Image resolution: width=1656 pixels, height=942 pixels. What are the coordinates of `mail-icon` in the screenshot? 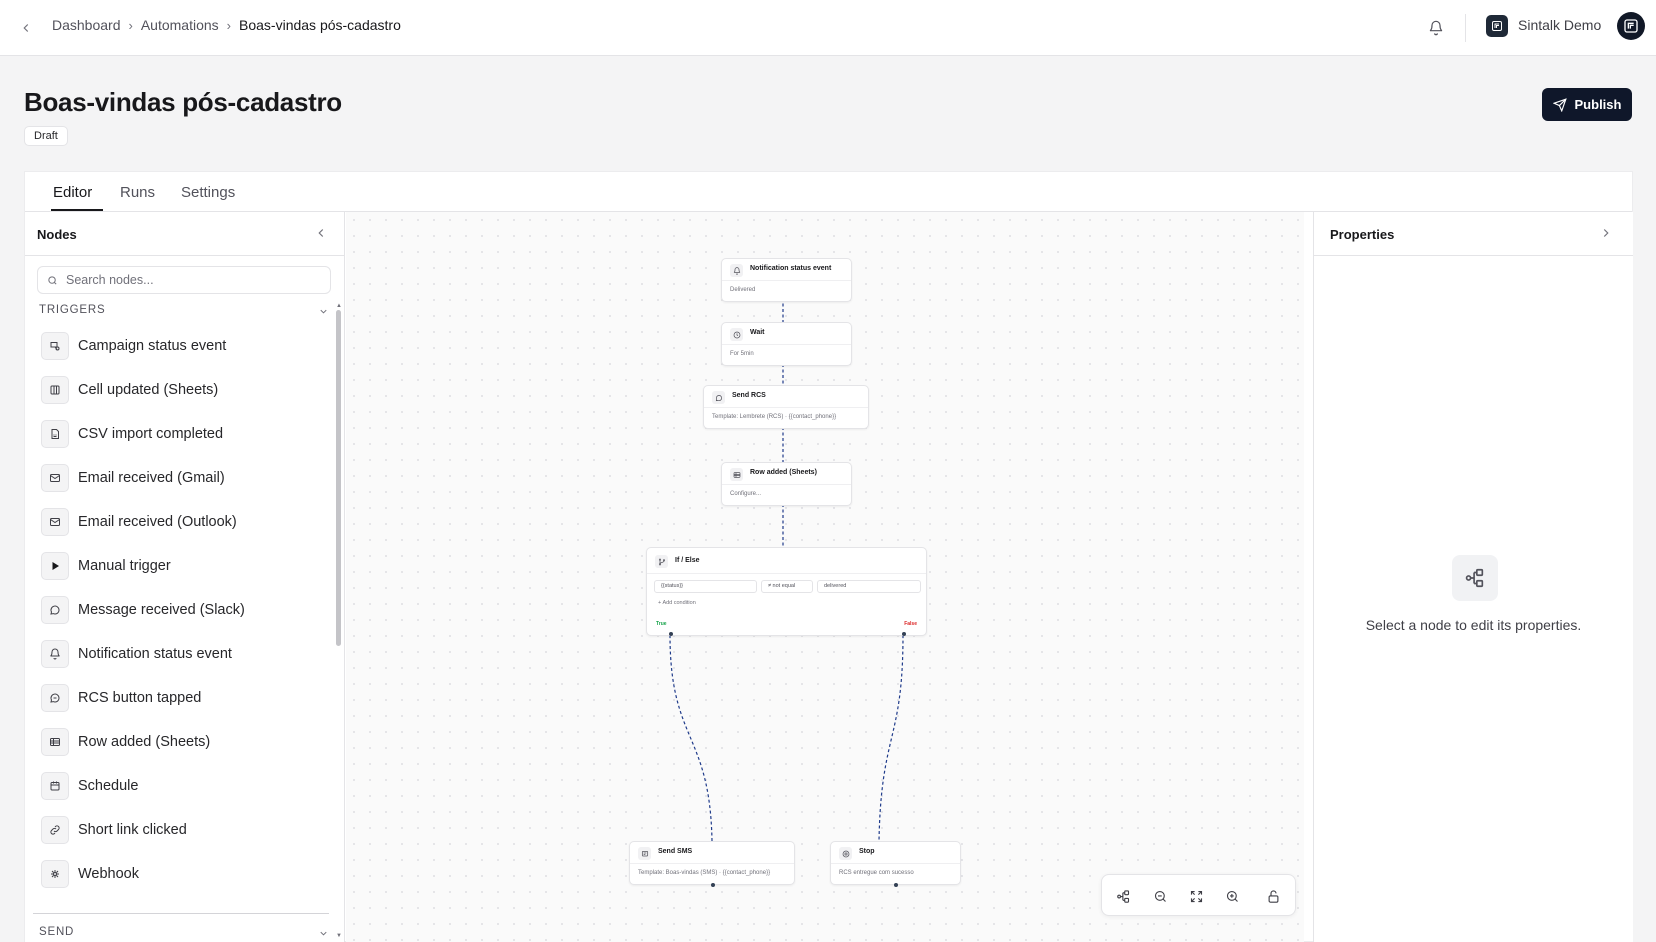 It's located at (55, 522).